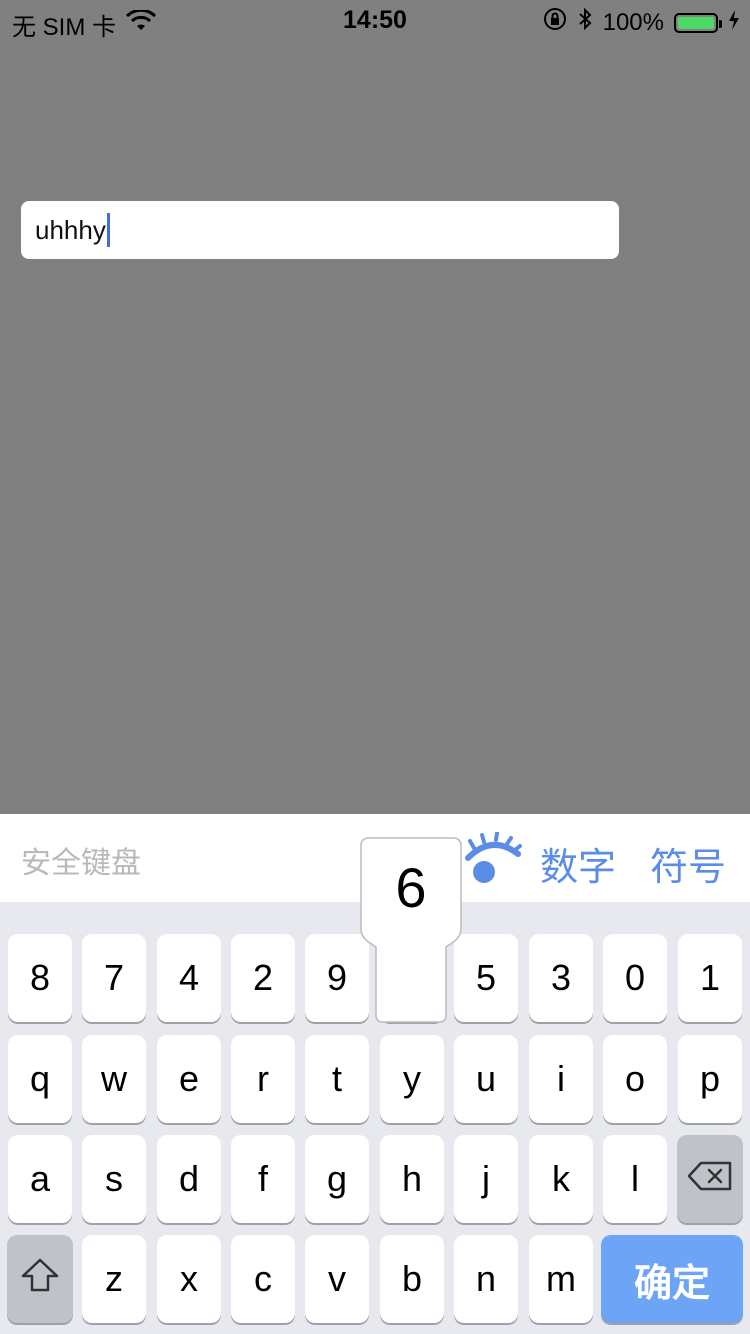 Image resolution: width=750 pixels, height=1334 pixels. I want to click on key-popup: 6, so click(411, 930).